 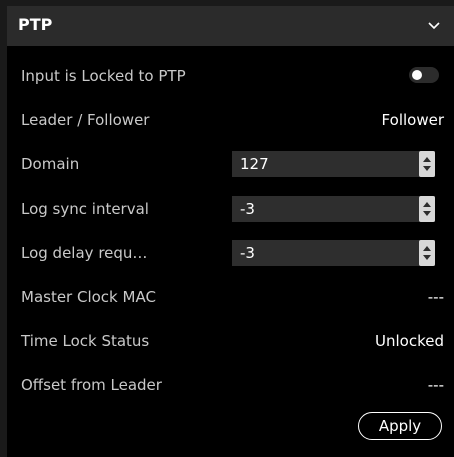 I want to click on offset-from-leader-value: ---, so click(x=435, y=385).